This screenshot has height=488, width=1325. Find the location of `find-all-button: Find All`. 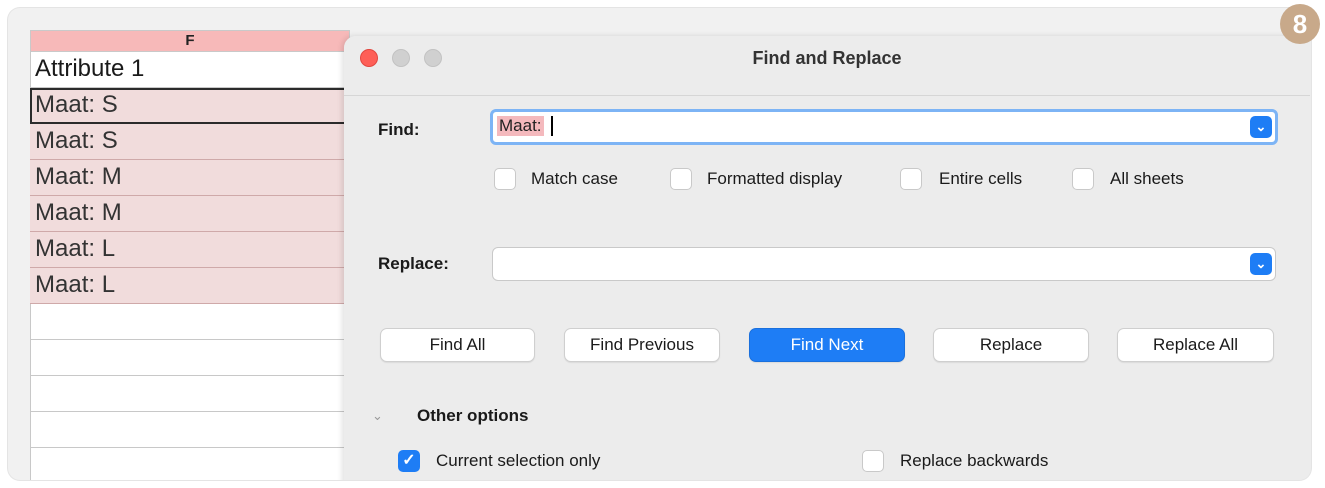

find-all-button: Find All is located at coordinates (457, 345).